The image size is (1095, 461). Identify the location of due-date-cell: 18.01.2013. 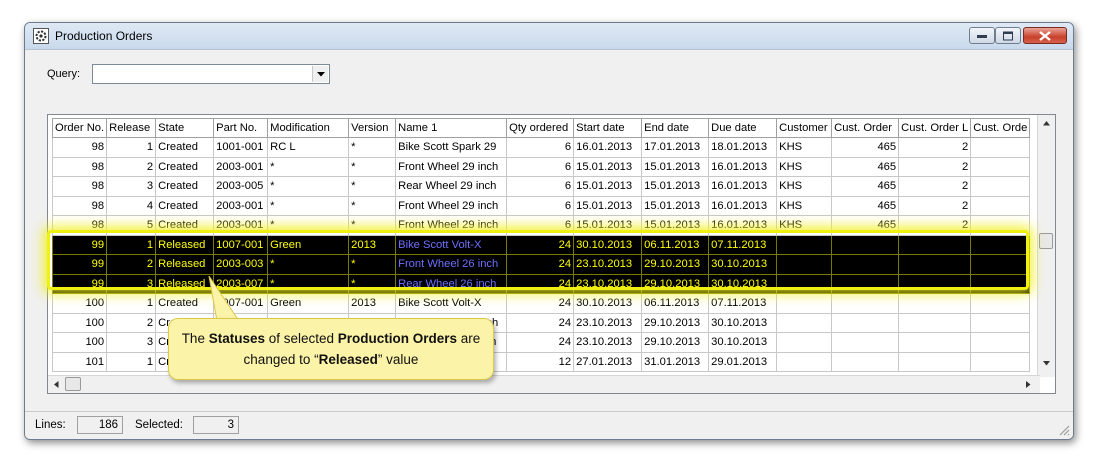
(743, 147).